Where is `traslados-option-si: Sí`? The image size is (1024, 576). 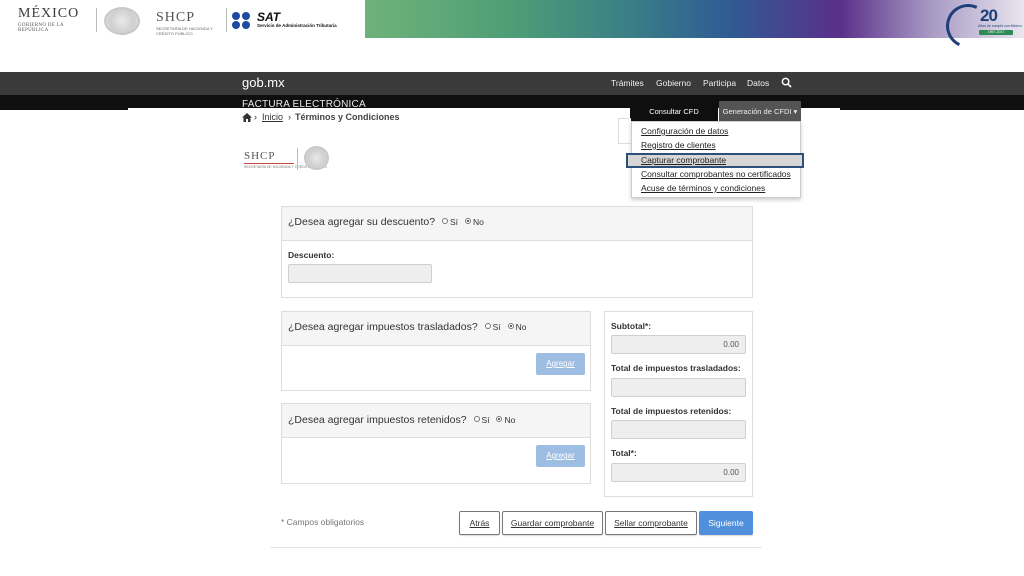
traslados-option-si: Sí is located at coordinates (496, 327).